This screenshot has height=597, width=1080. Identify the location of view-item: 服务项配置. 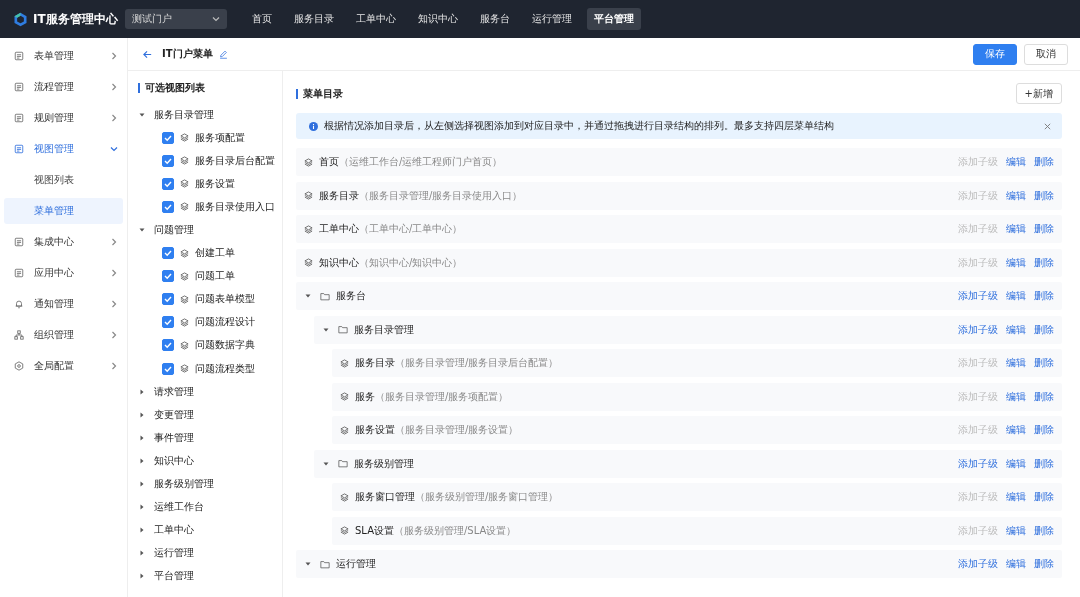
(220, 137).